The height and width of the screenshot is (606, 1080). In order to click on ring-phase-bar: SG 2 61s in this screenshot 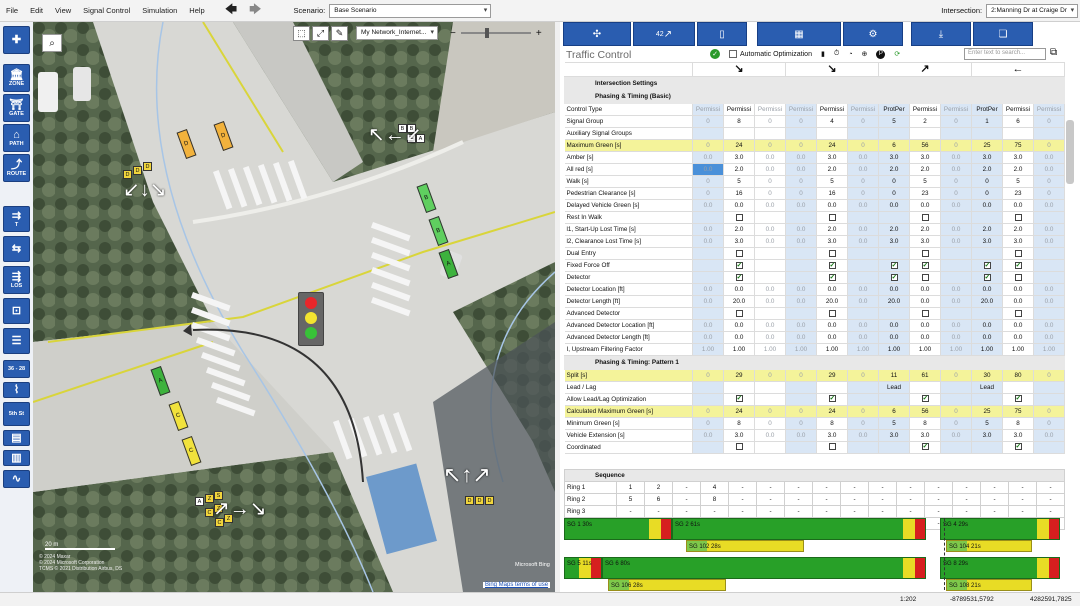, I will do `click(799, 529)`.